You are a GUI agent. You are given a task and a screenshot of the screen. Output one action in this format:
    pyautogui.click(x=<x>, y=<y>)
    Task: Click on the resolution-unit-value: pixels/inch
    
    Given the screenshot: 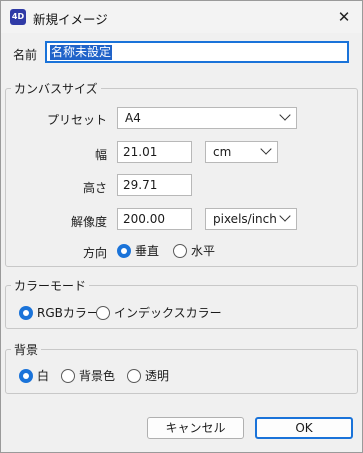 What is the action you would take?
    pyautogui.click(x=245, y=219)
    